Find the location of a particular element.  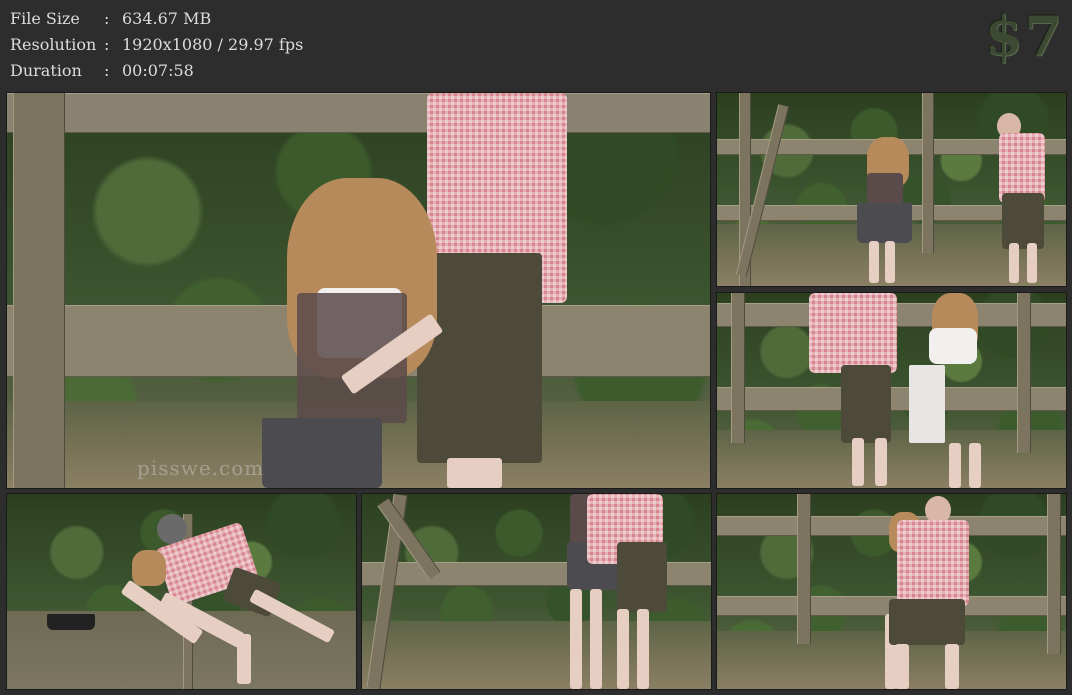

watermark-text: pisswe.com is located at coordinates (201, 468).